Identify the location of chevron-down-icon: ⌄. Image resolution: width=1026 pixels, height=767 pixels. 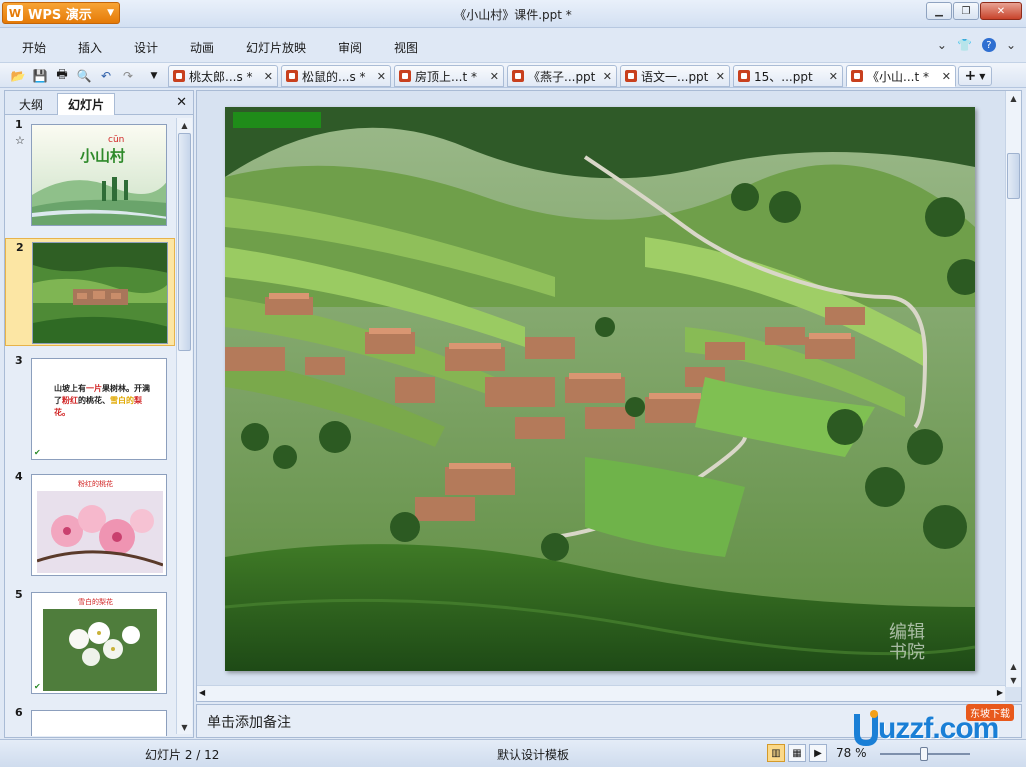
(1011, 45).